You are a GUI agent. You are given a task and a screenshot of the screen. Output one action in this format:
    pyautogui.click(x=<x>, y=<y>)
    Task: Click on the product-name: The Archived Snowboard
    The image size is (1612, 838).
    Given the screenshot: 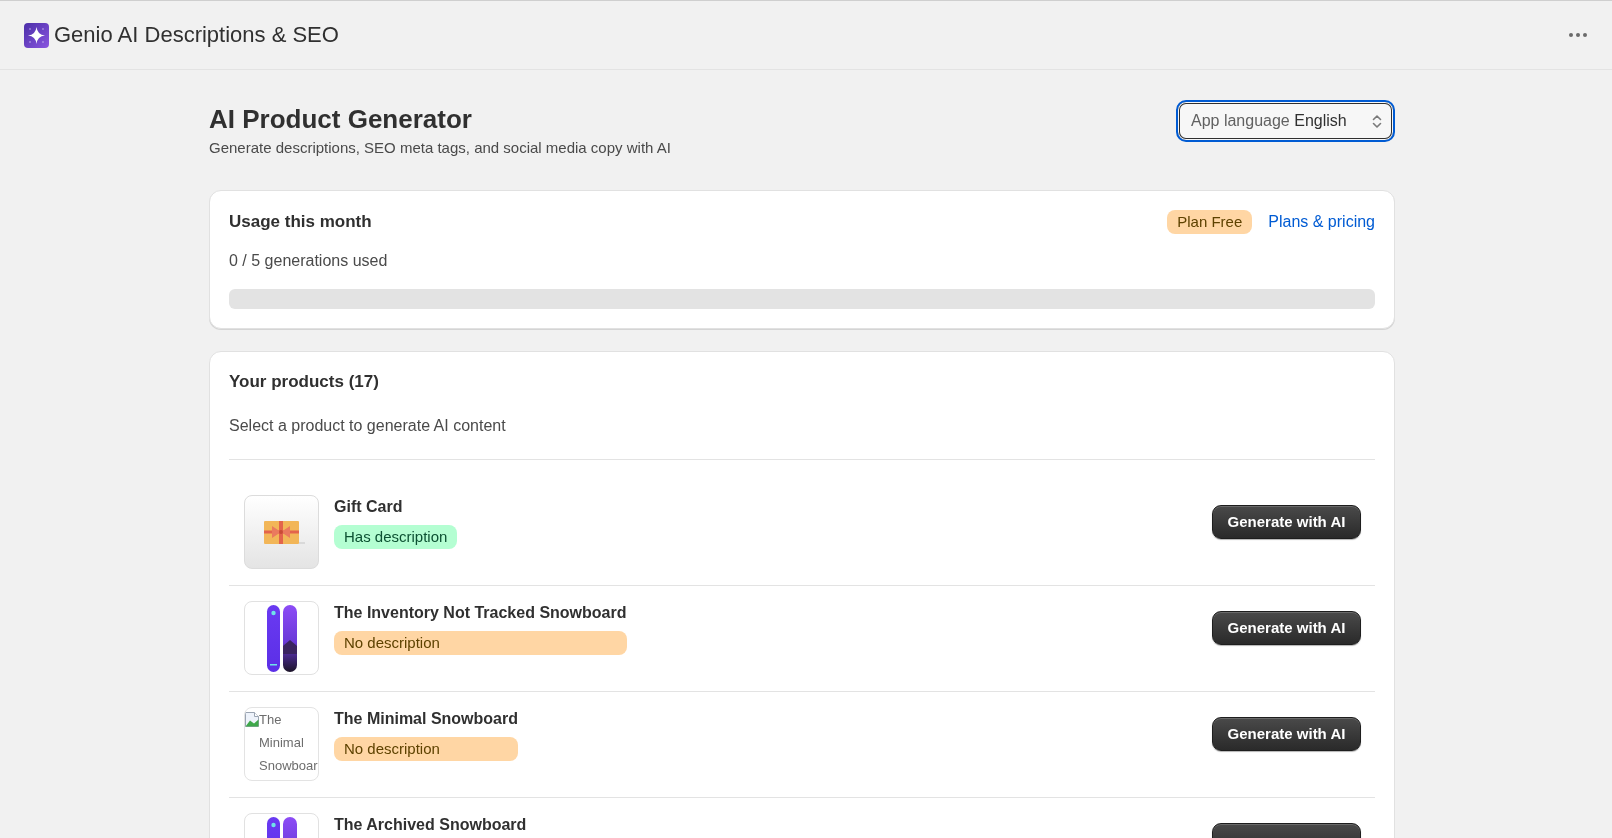 What is the action you would take?
    pyautogui.click(x=430, y=825)
    